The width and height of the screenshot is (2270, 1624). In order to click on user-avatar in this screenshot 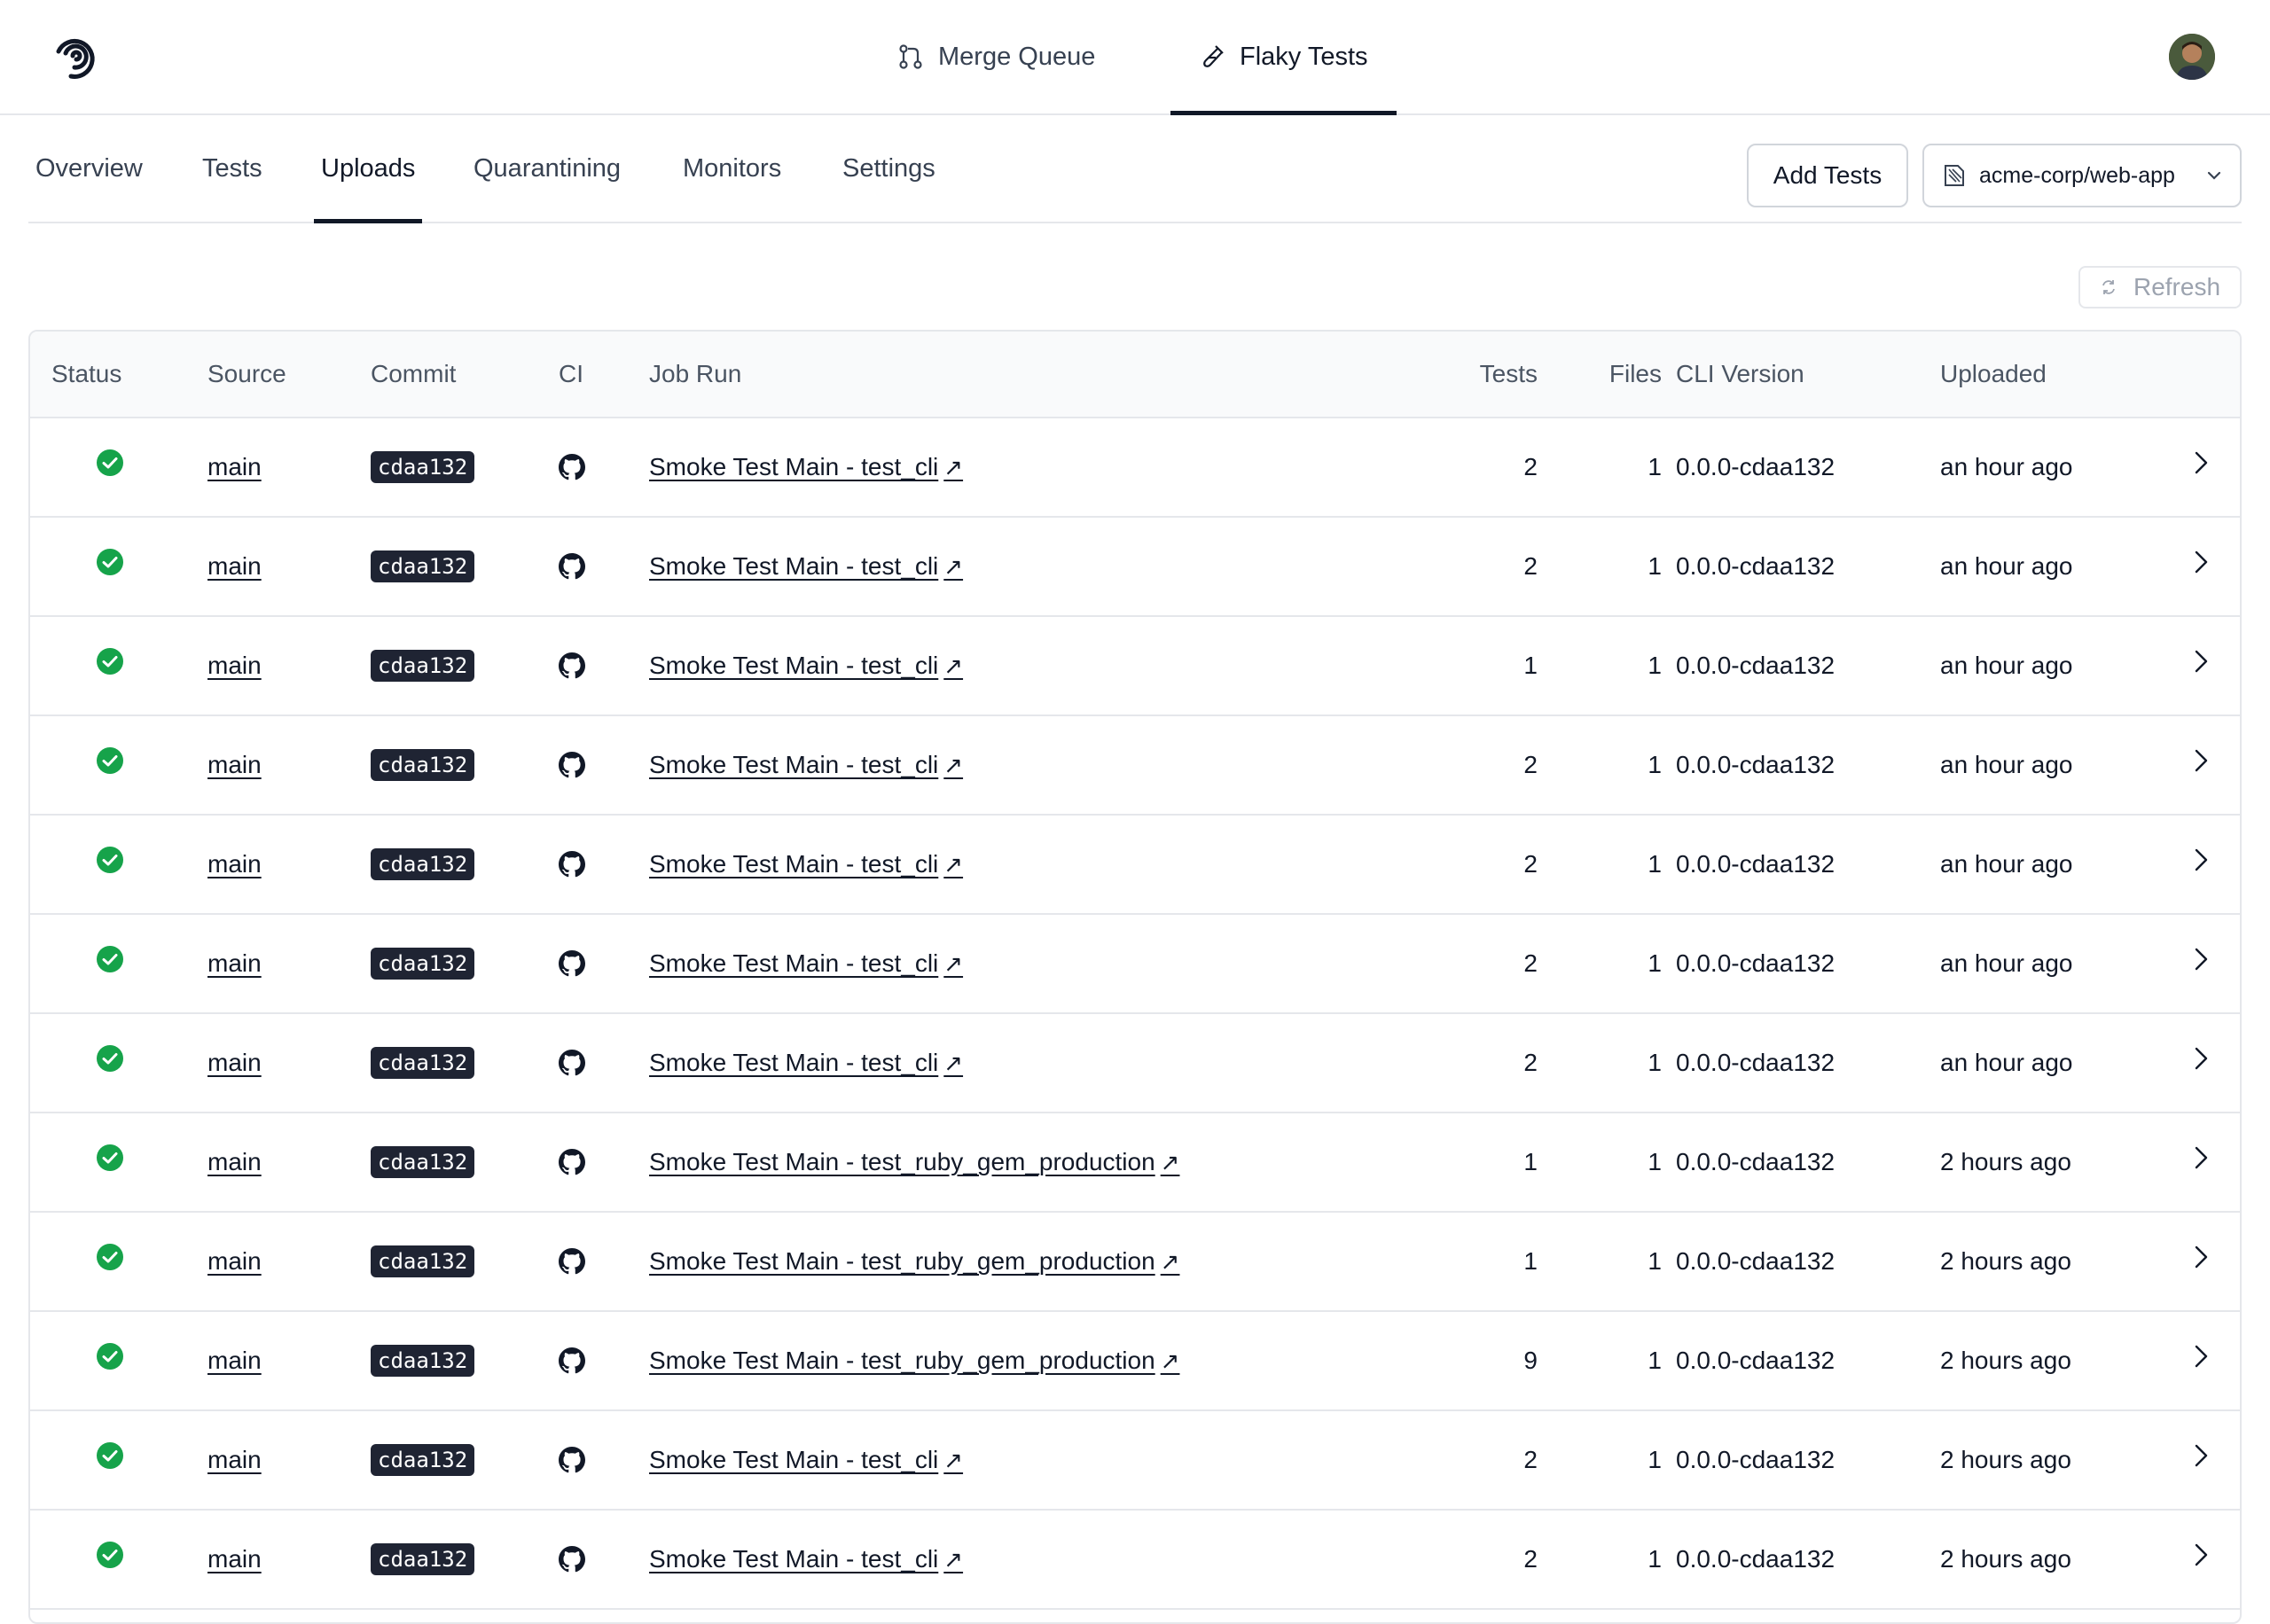, I will do `click(2192, 57)`.